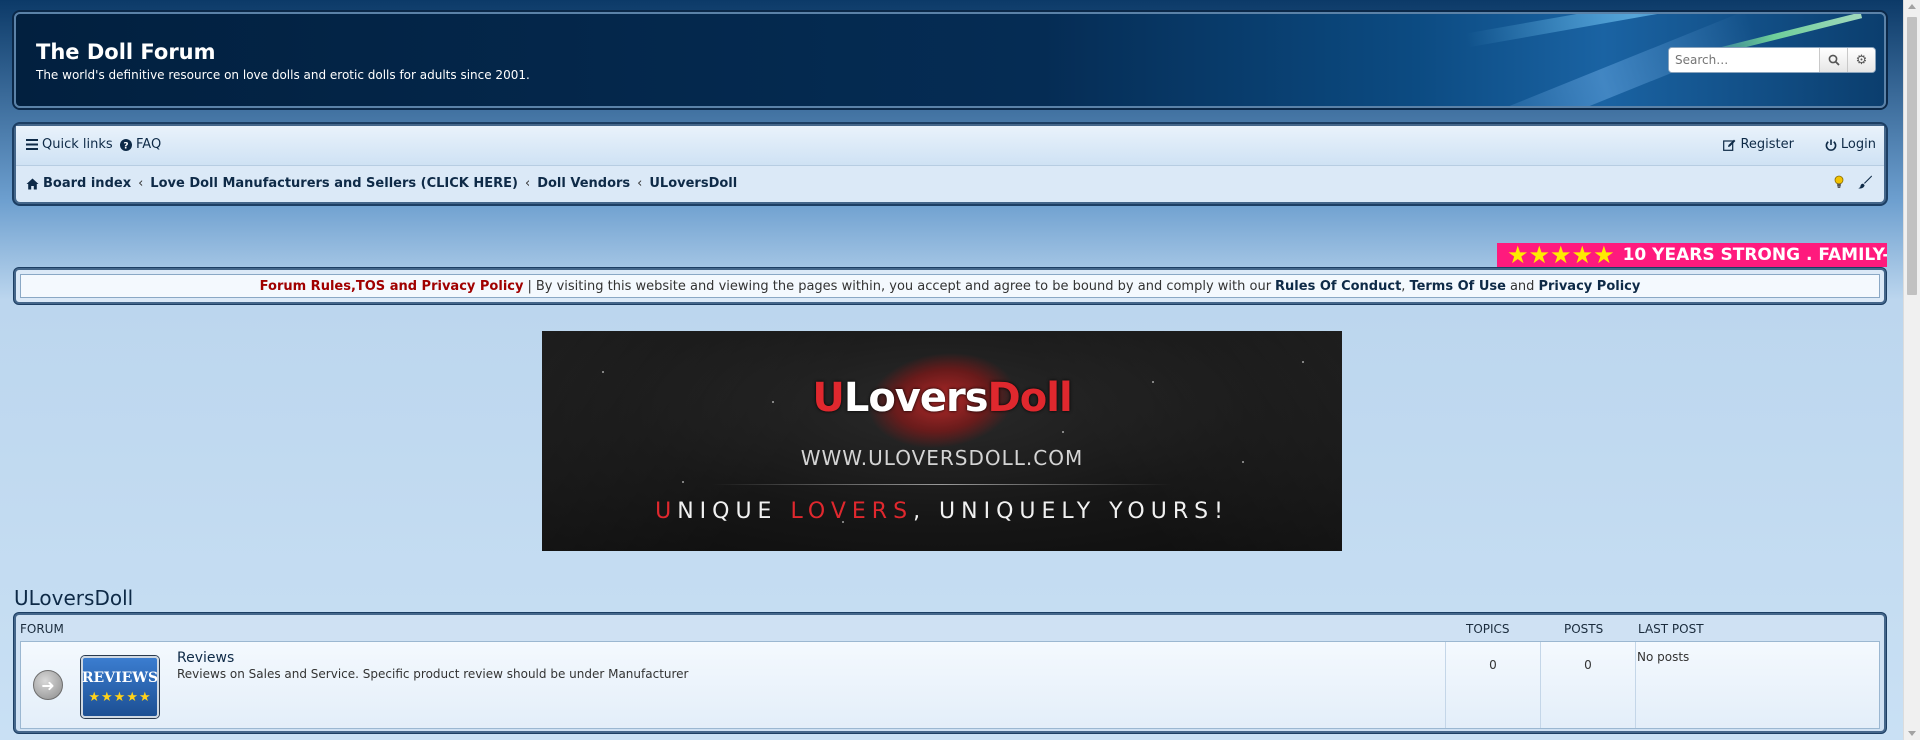  I want to click on style-switch-button, so click(1865, 182).